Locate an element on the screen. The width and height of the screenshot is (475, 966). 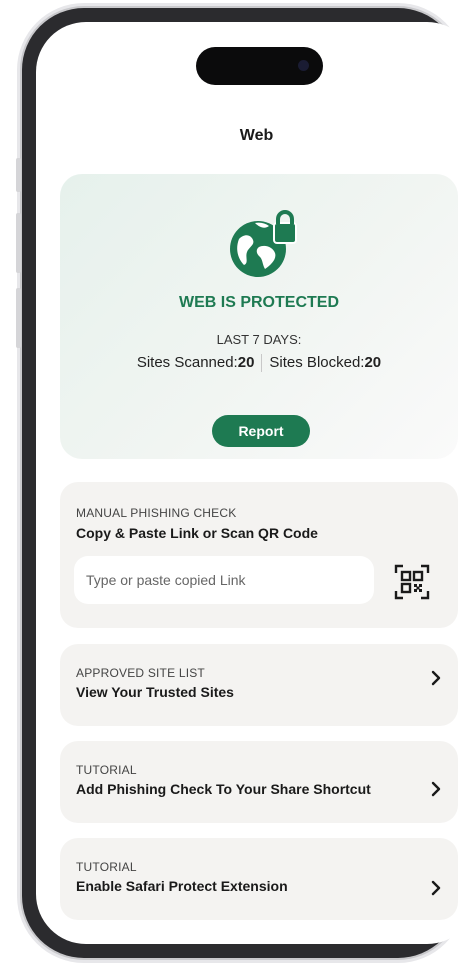
card-overline: APPROVED SITE LIST is located at coordinates (140, 673).